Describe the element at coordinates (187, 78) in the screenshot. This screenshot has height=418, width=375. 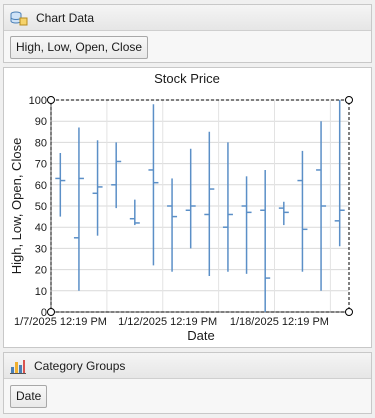
I see `chart-title: Stock Price` at that location.